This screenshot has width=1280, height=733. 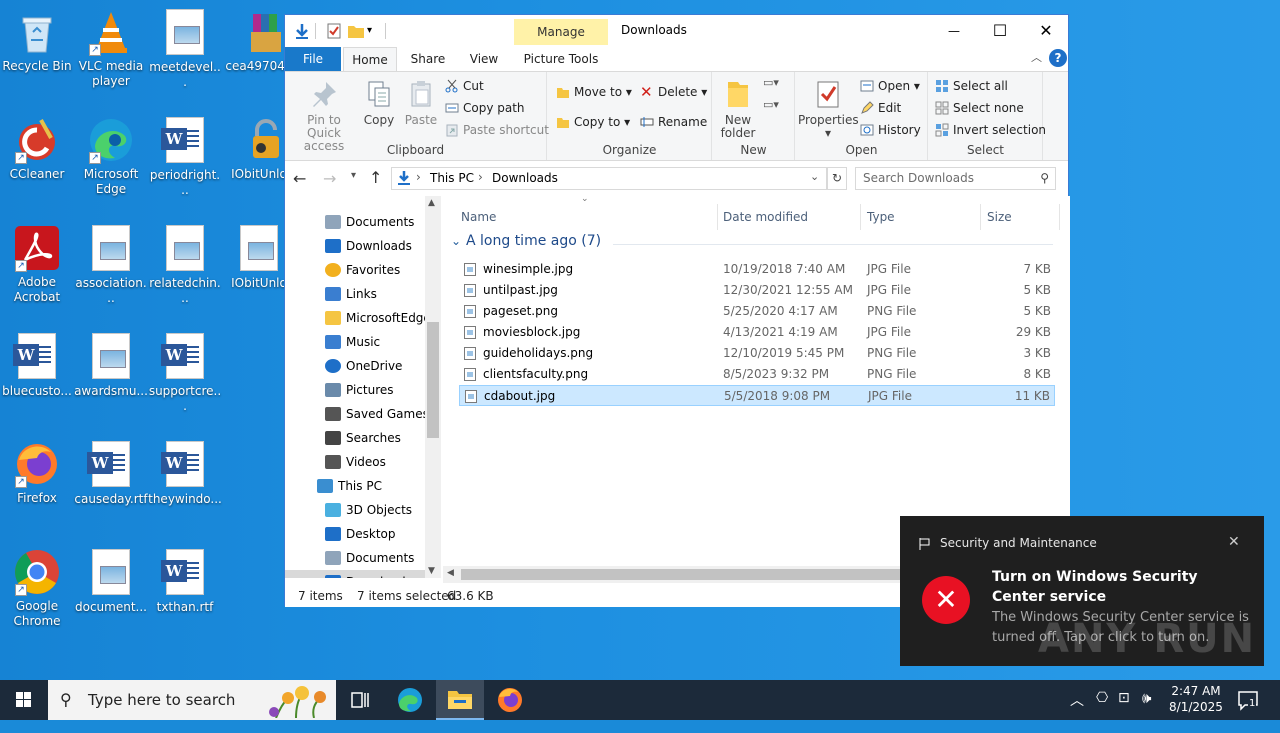 I want to click on pin-to-quick-access-button: Pin to Quick access, so click(x=324, y=115).